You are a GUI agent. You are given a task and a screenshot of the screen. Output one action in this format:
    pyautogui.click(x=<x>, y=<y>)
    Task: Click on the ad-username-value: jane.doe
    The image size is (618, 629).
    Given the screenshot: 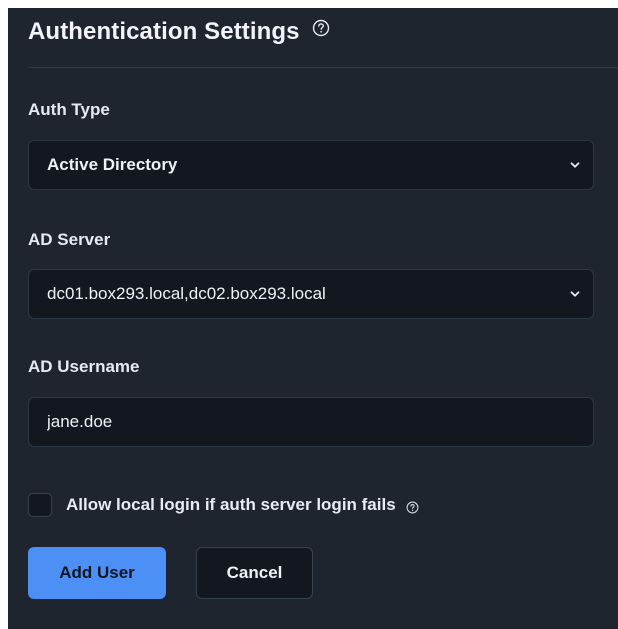 What is the action you would take?
    pyautogui.click(x=80, y=421)
    